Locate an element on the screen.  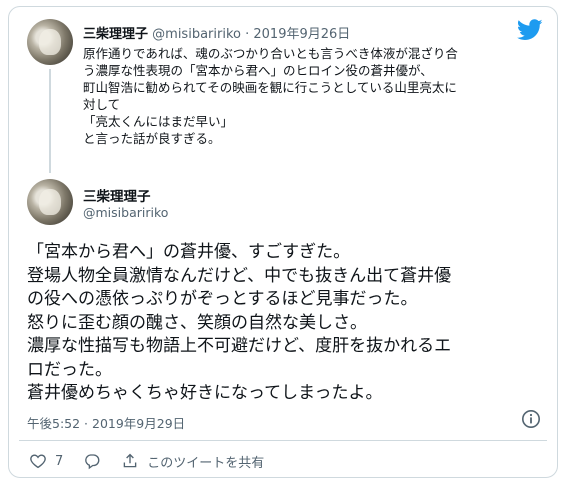
tweet-timestamp: 午後5:52 · 2019年9月29日 is located at coordinates (106, 422).